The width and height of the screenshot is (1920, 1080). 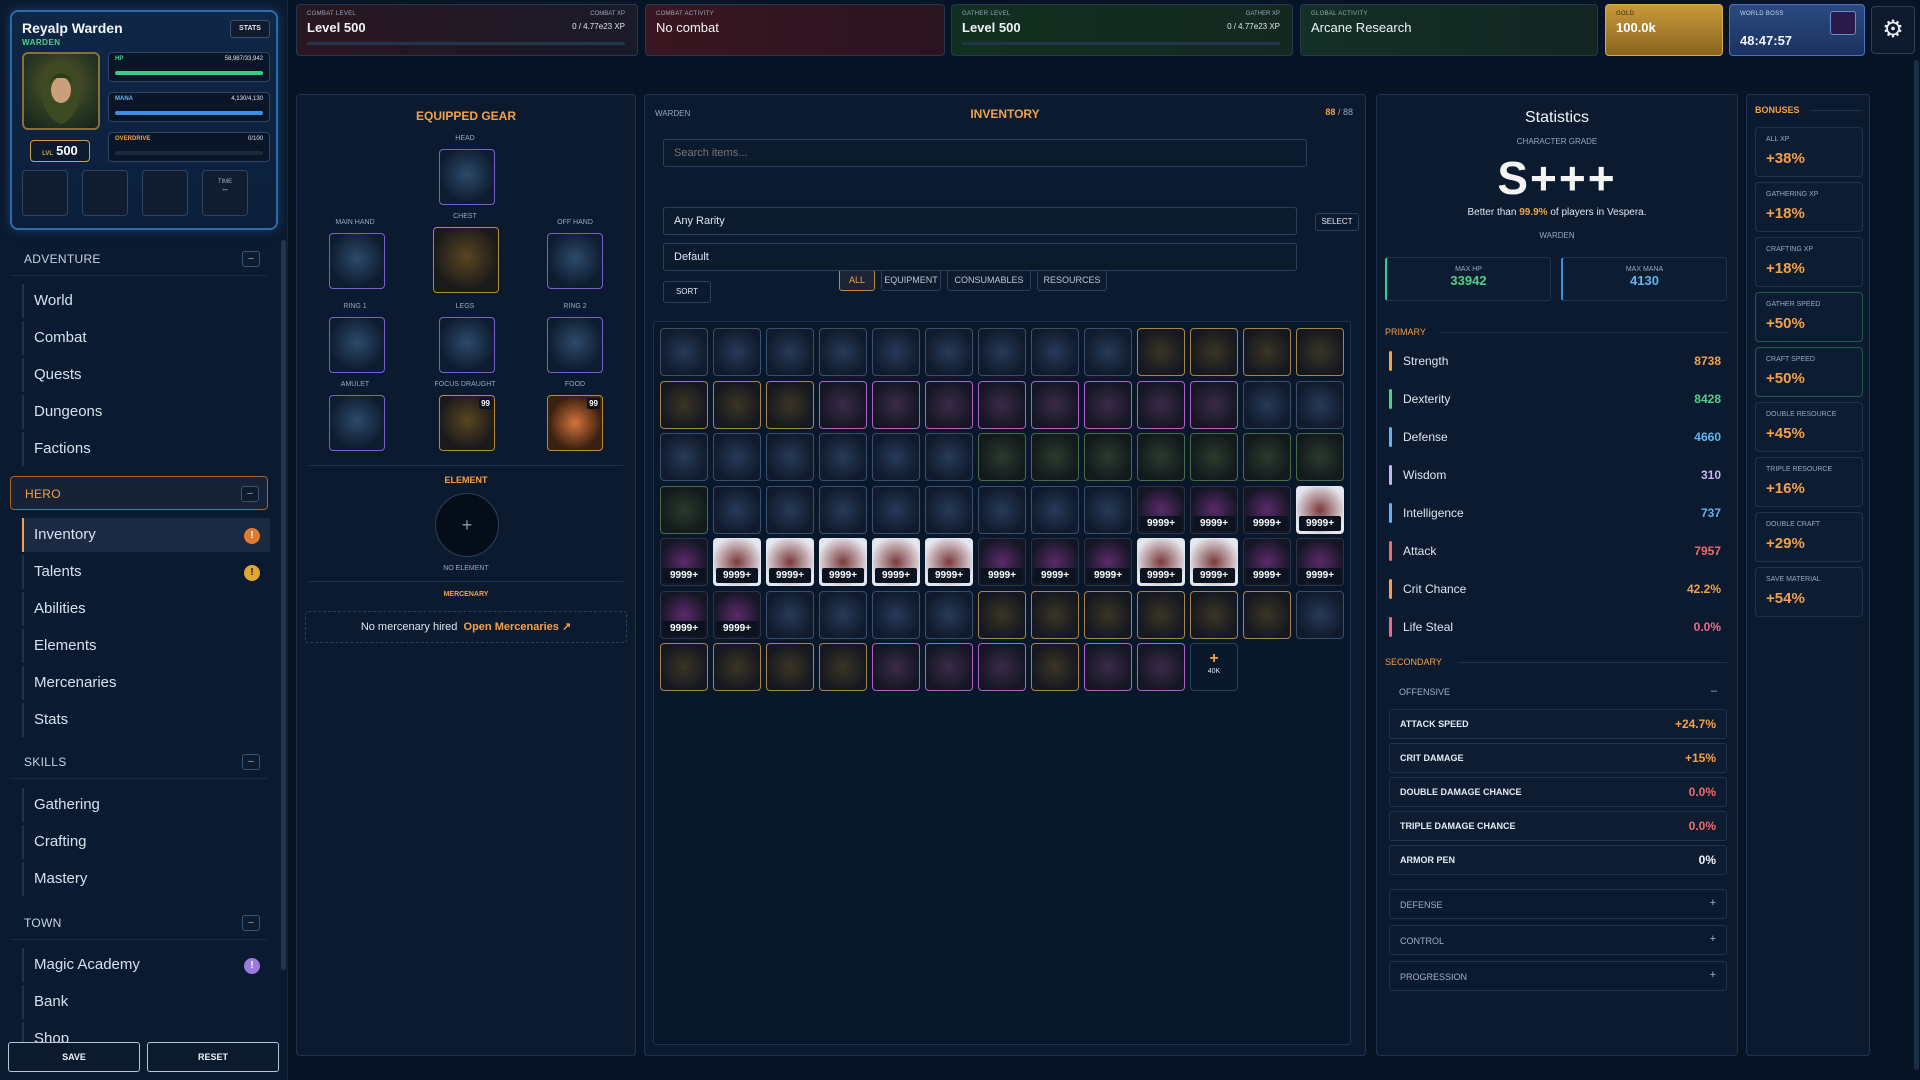 What do you see at coordinates (985, 153) in the screenshot?
I see `search-input` at bounding box center [985, 153].